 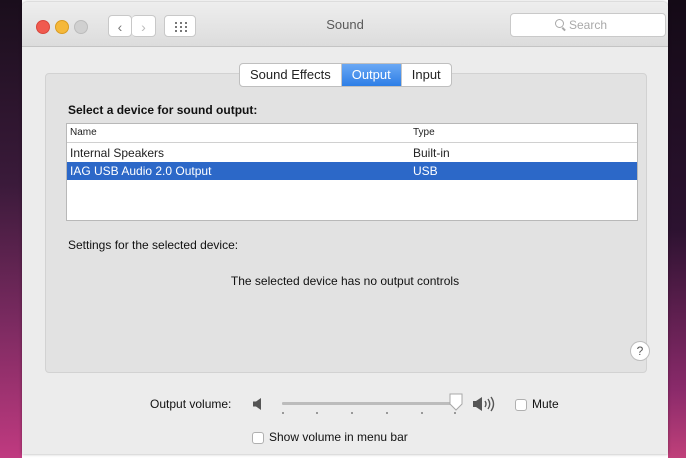 I want to click on search-input, so click(x=614, y=25).